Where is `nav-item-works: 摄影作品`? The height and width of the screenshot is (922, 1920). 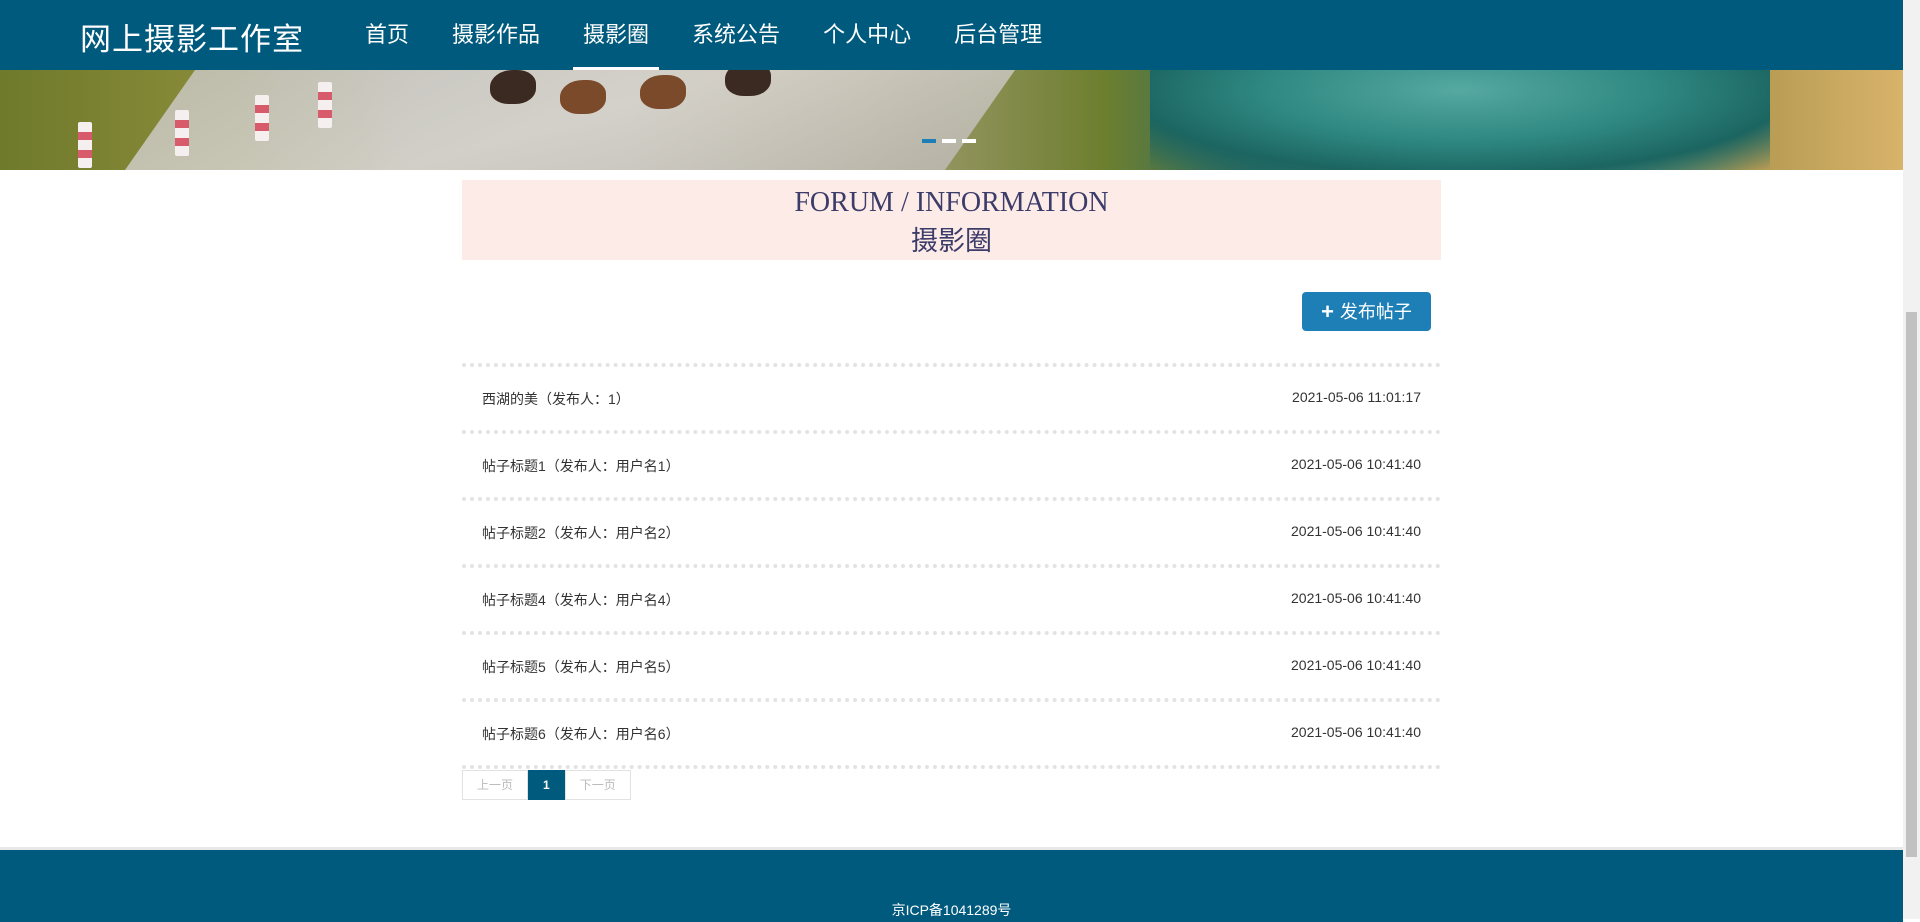
nav-item-works: 摄影作品 is located at coordinates (496, 35).